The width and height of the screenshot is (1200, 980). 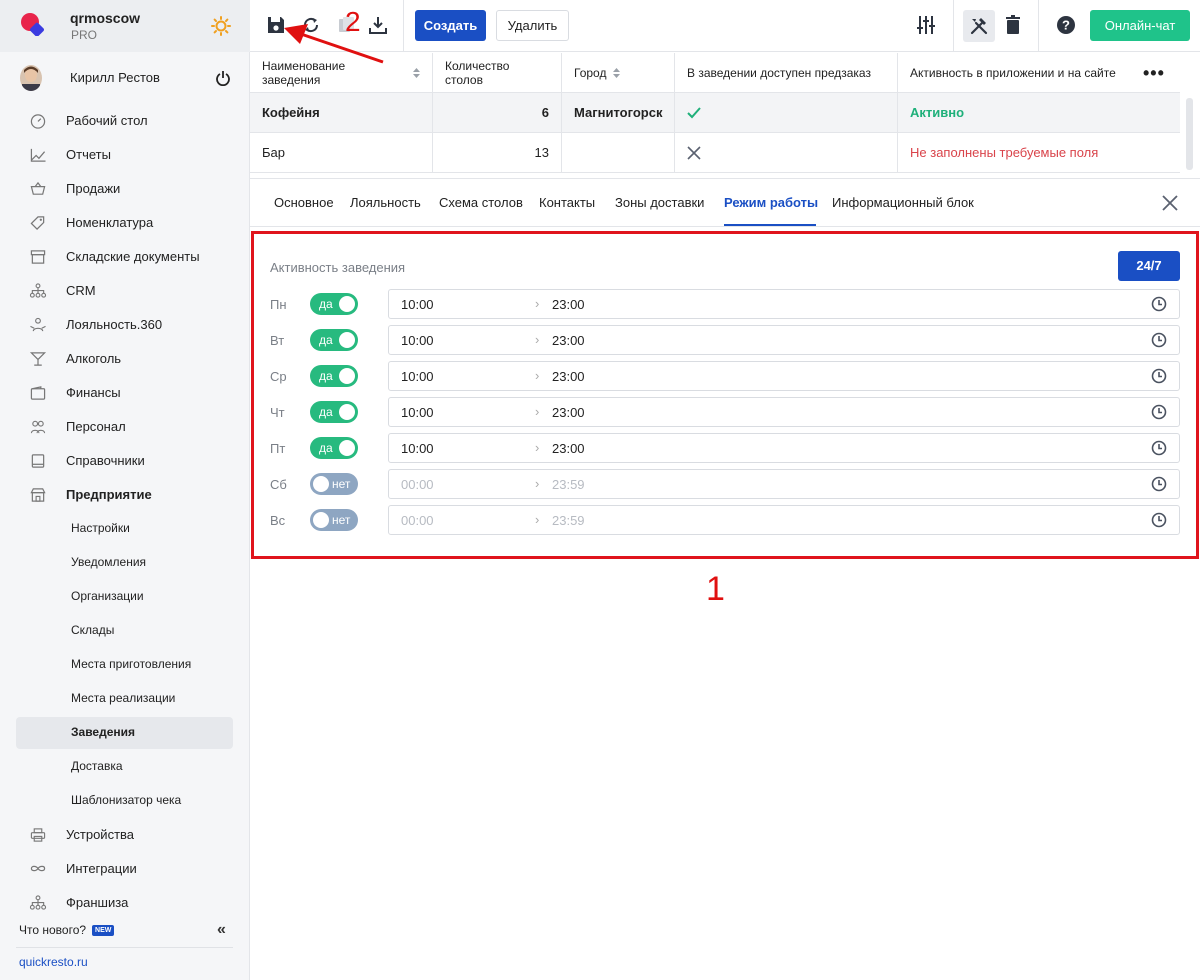 I want to click on tools-button, so click(x=979, y=26).